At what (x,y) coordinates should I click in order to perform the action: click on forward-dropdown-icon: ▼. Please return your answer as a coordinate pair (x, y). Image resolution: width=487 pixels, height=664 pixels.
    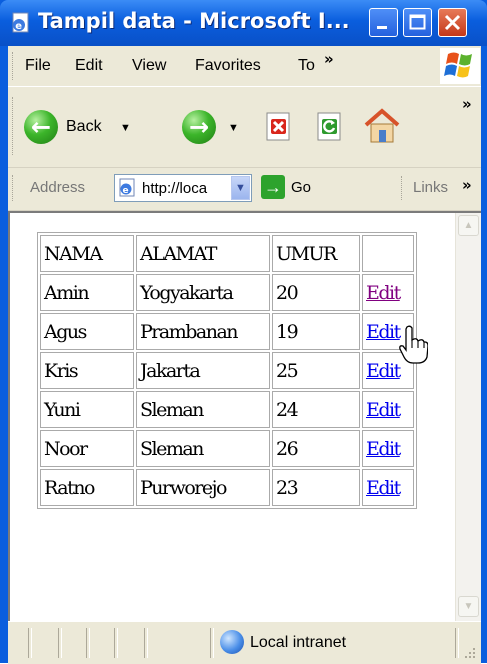
    Looking at the image, I should click on (233, 128).